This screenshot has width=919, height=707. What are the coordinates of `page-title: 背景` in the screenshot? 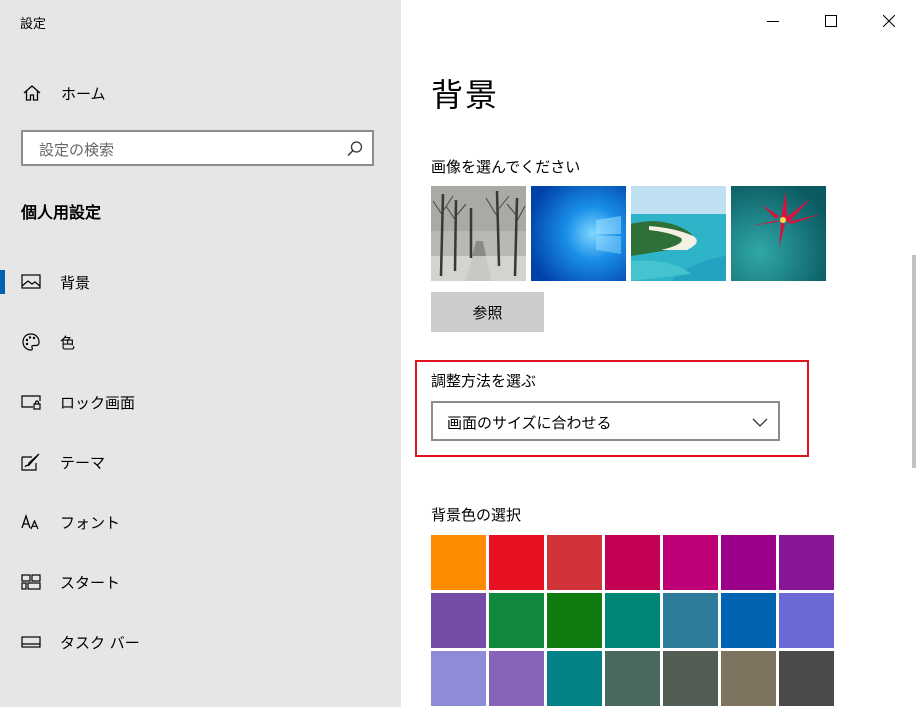 It's located at (465, 95).